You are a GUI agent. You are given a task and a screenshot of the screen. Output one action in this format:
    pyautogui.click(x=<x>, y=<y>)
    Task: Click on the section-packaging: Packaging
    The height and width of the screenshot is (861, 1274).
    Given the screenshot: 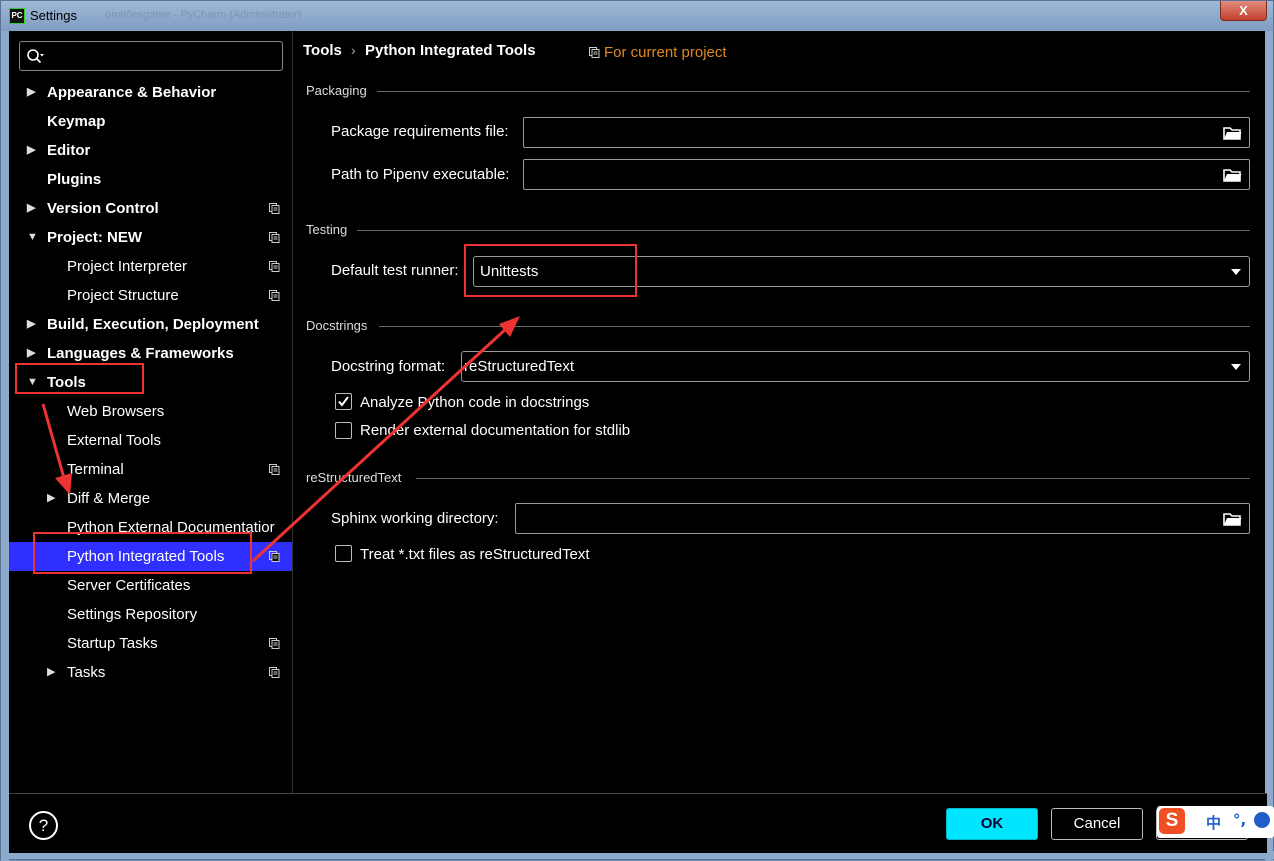 What is the action you would take?
    pyautogui.click(x=336, y=90)
    